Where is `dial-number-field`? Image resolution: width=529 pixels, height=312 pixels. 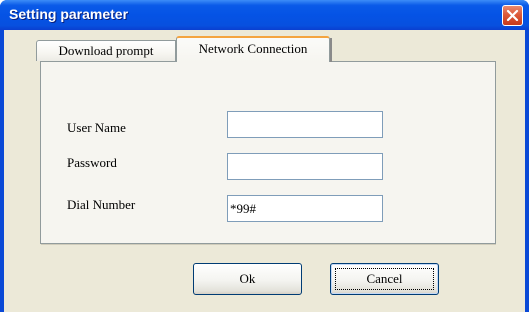
dial-number-field is located at coordinates (305, 208).